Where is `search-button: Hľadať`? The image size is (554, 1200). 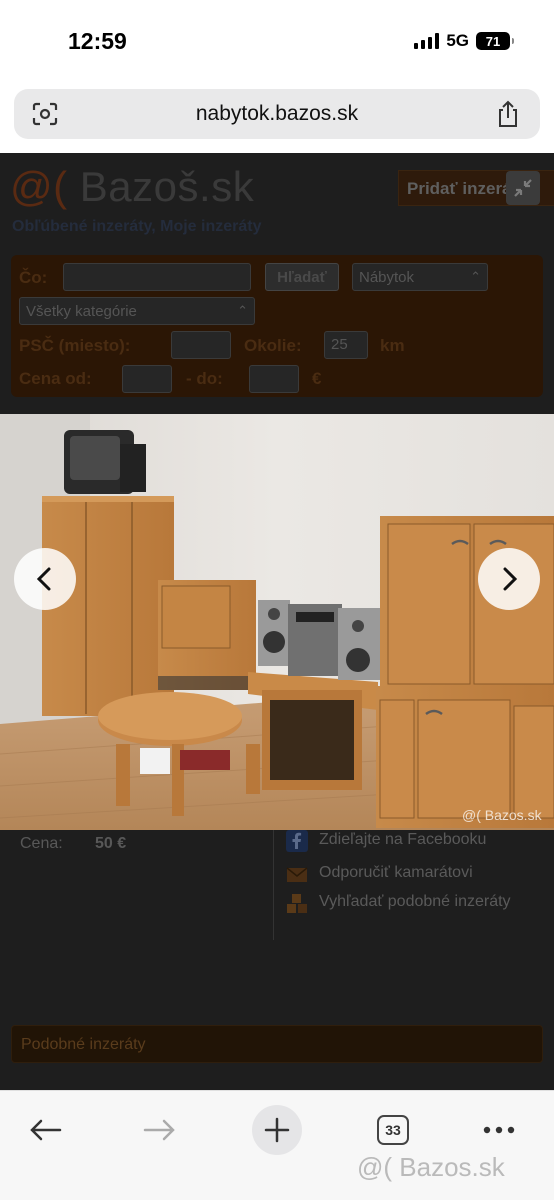
search-button: Hľadať is located at coordinates (302, 277).